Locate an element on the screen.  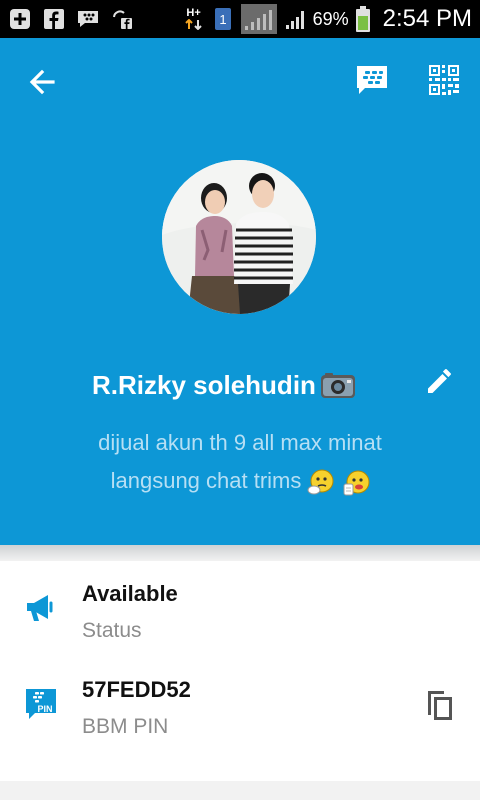
bbm-pin-icon: PIN is located at coordinates (41, 704).